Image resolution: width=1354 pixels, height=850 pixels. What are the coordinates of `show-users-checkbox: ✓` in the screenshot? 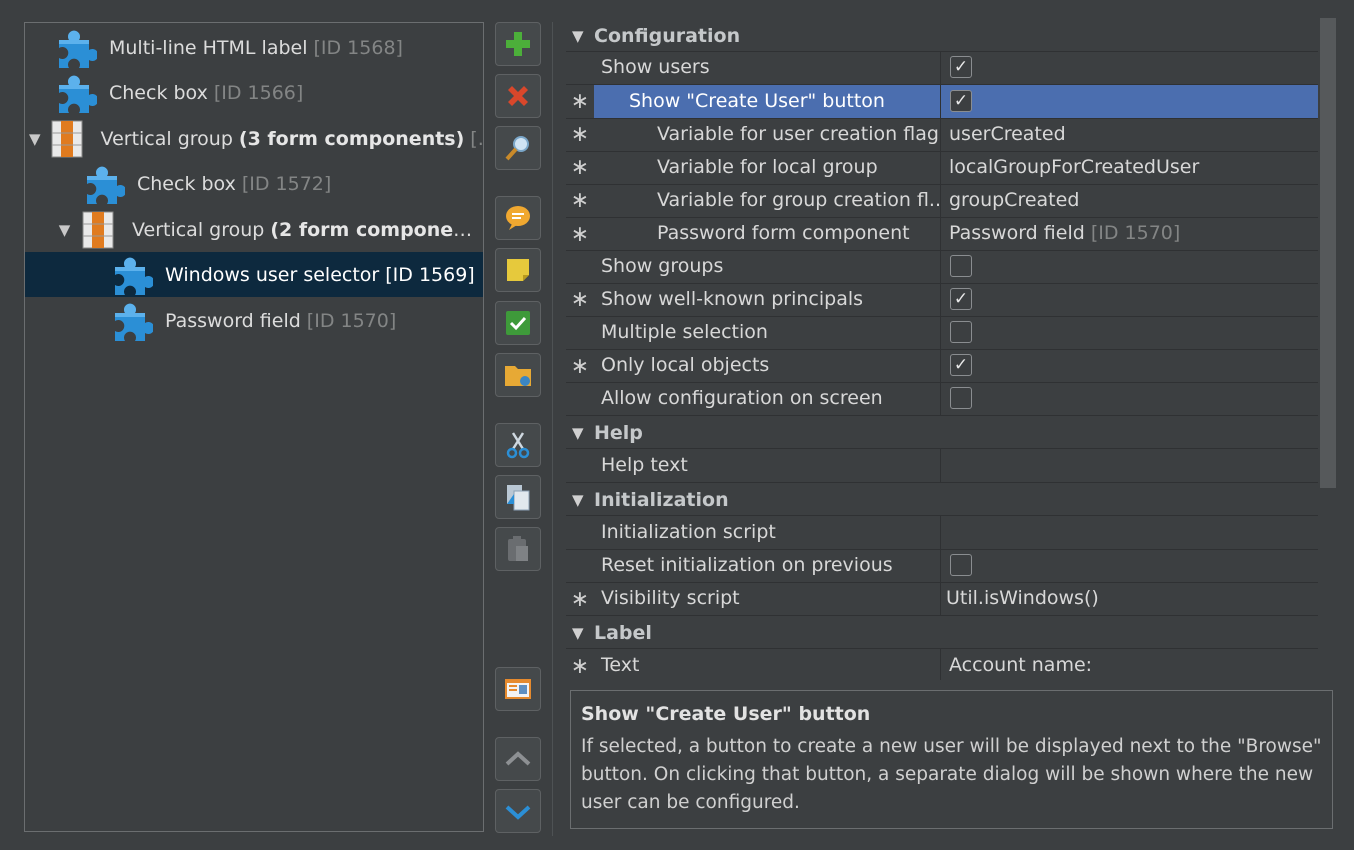 It's located at (961, 66).